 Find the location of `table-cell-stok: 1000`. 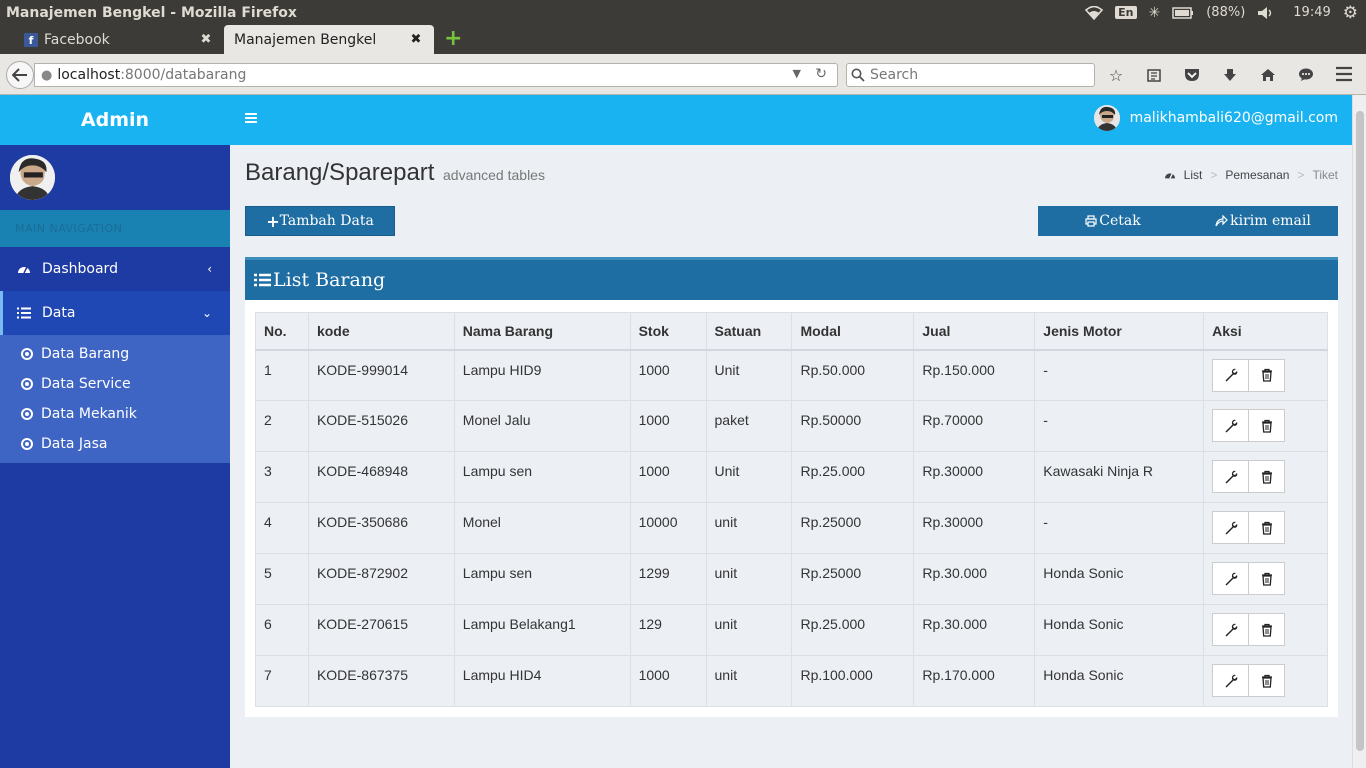

table-cell-stok: 1000 is located at coordinates (668, 477).